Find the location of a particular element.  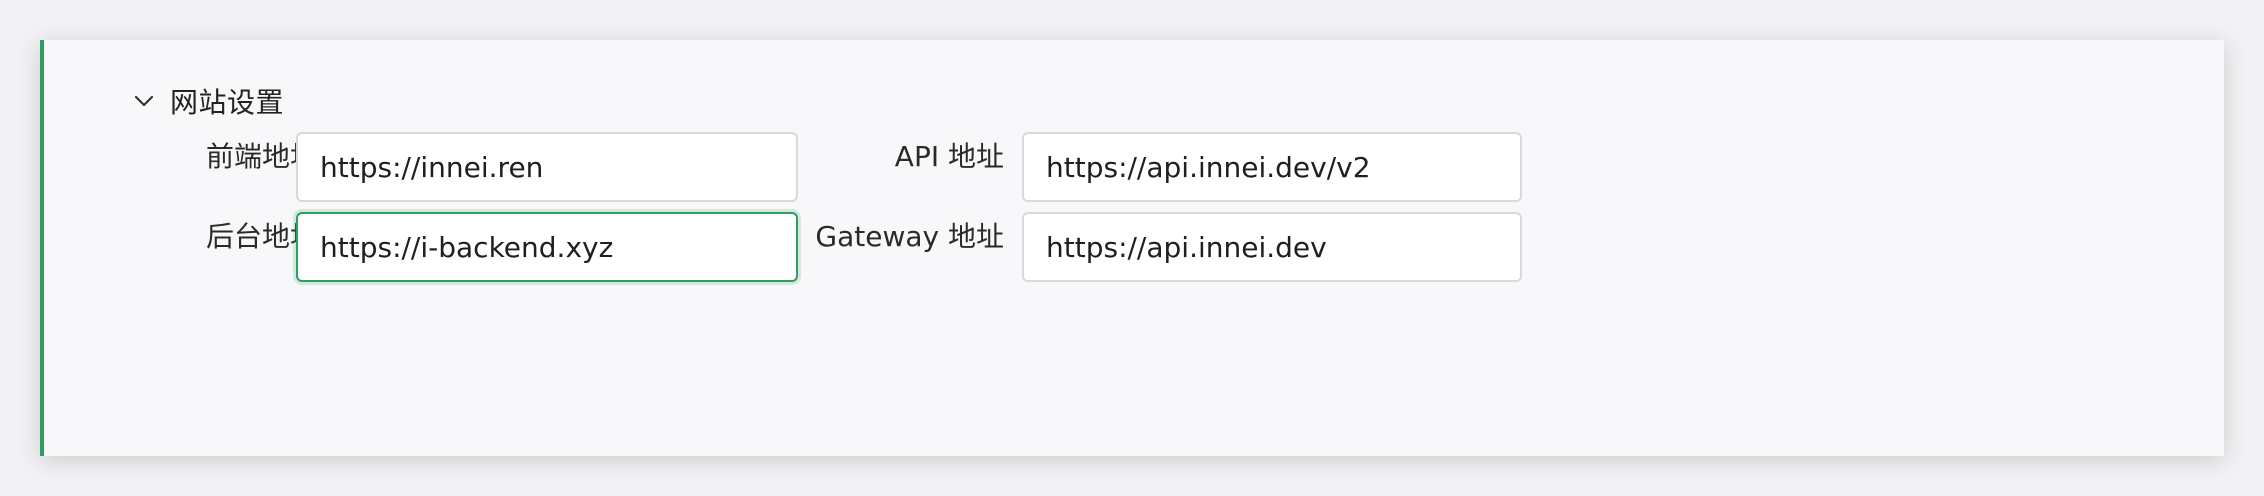

accent-bar is located at coordinates (42, 248).